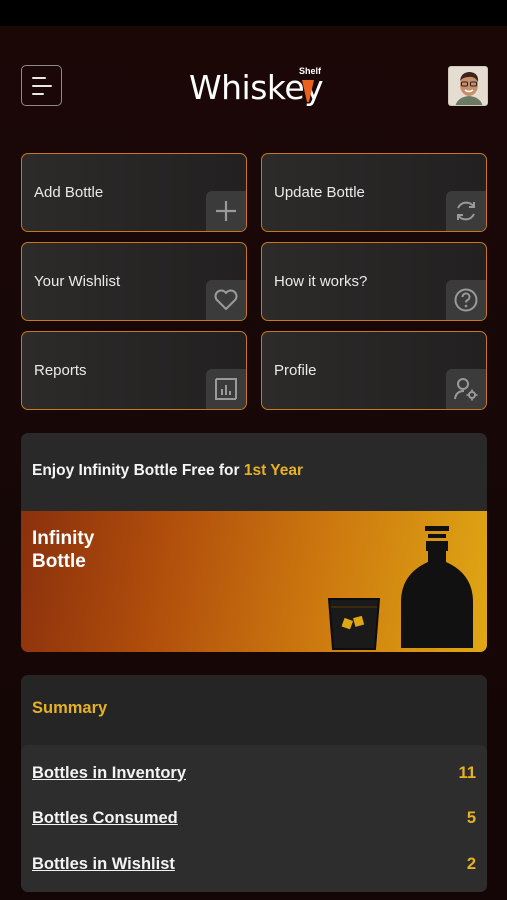 This screenshot has height=900, width=507. I want to click on status-bar, so click(253, 13).